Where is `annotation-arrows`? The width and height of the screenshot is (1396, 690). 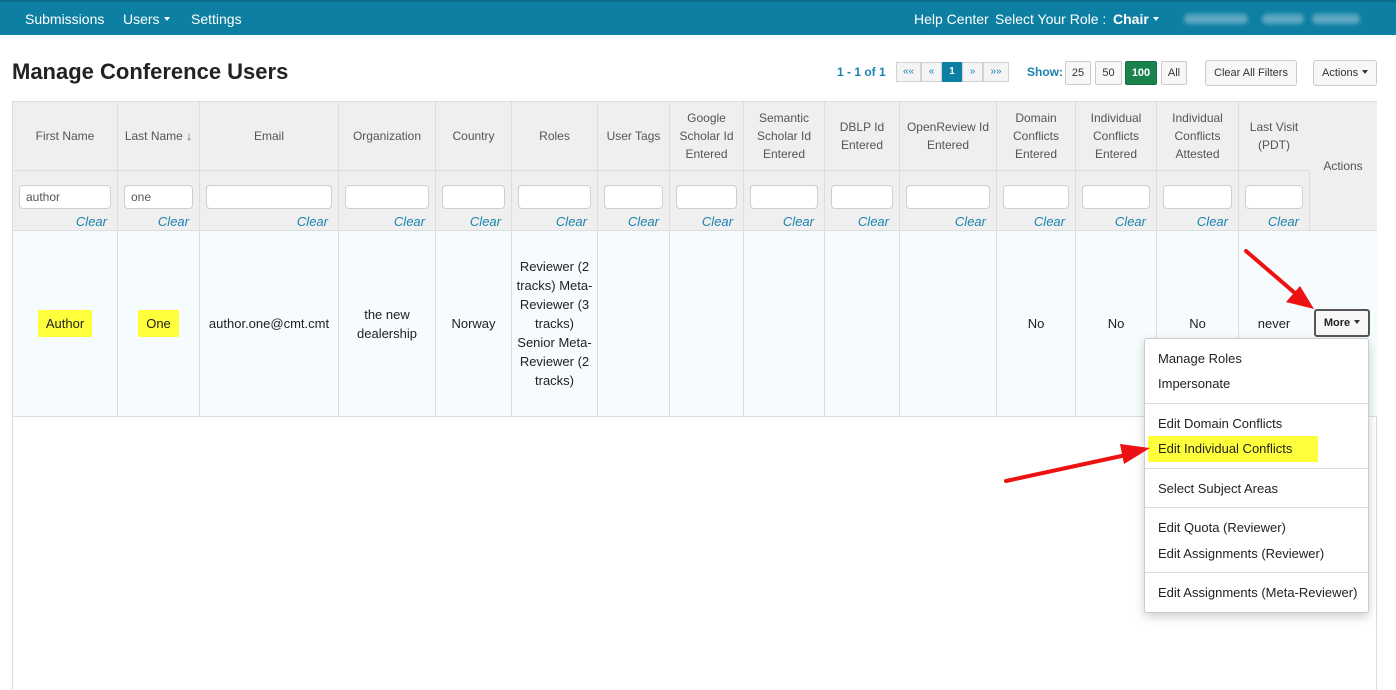 annotation-arrows is located at coordinates (1159, 366).